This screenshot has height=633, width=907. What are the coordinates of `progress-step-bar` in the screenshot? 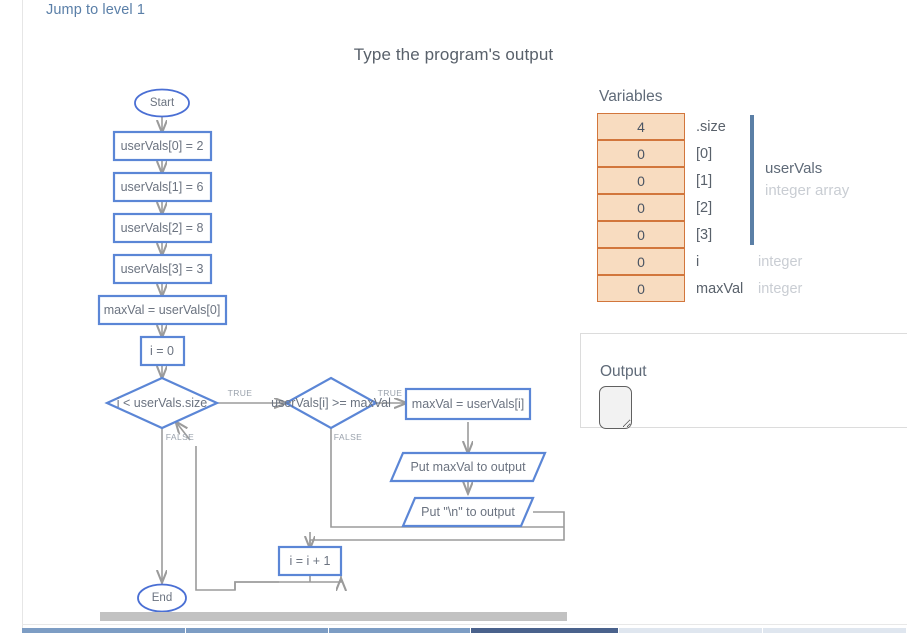 It's located at (464, 630).